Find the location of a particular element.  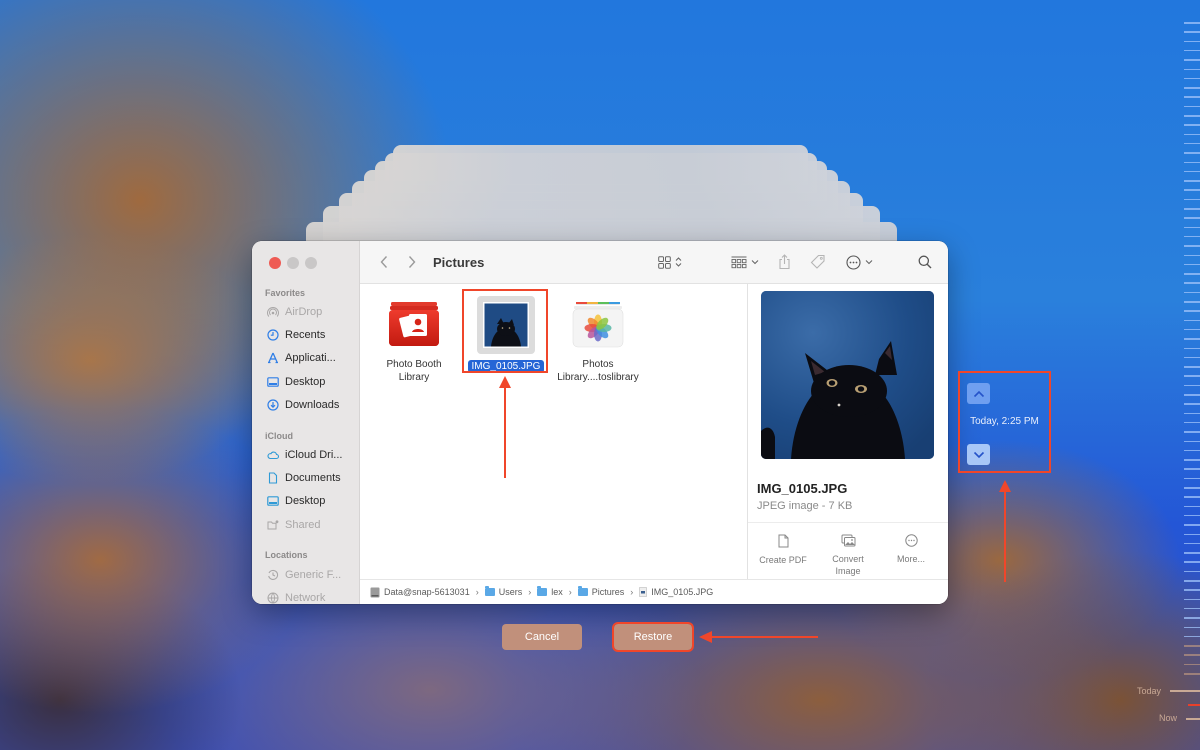

convert-image-button: Convert Image is located at coordinates (848, 555).